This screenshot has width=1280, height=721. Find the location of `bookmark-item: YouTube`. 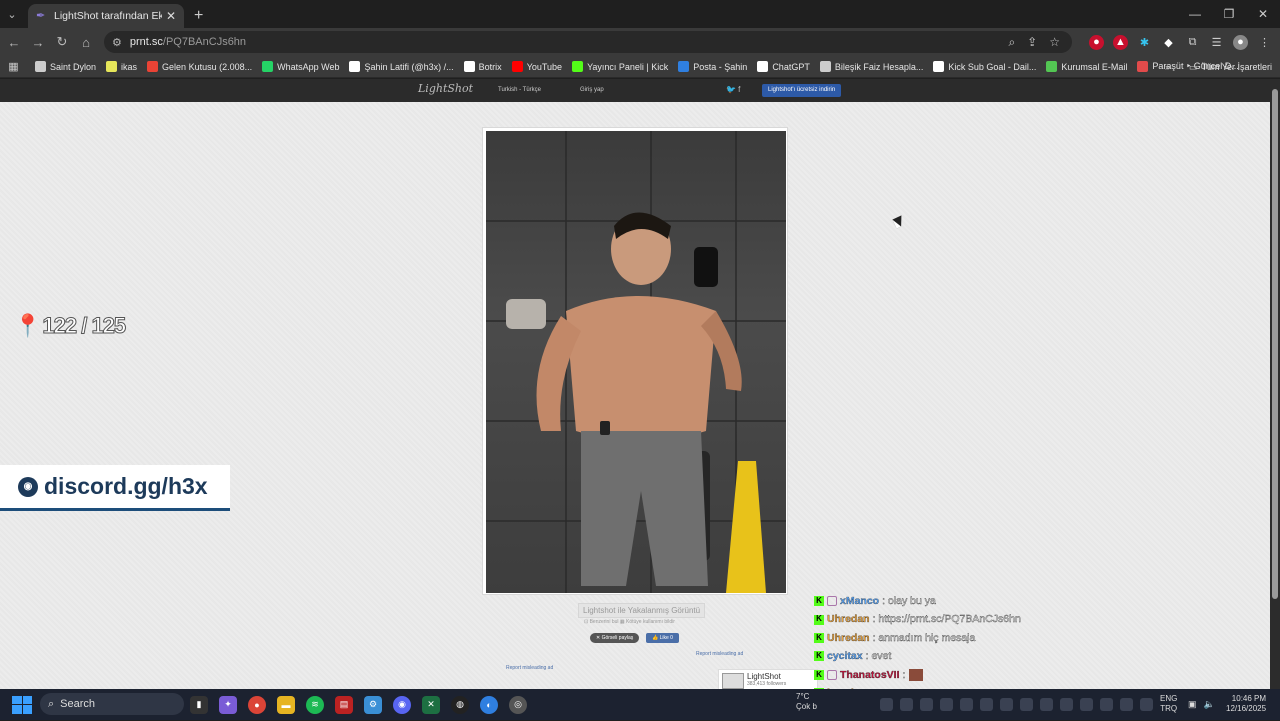

bookmark-item: YouTube is located at coordinates (537, 66).